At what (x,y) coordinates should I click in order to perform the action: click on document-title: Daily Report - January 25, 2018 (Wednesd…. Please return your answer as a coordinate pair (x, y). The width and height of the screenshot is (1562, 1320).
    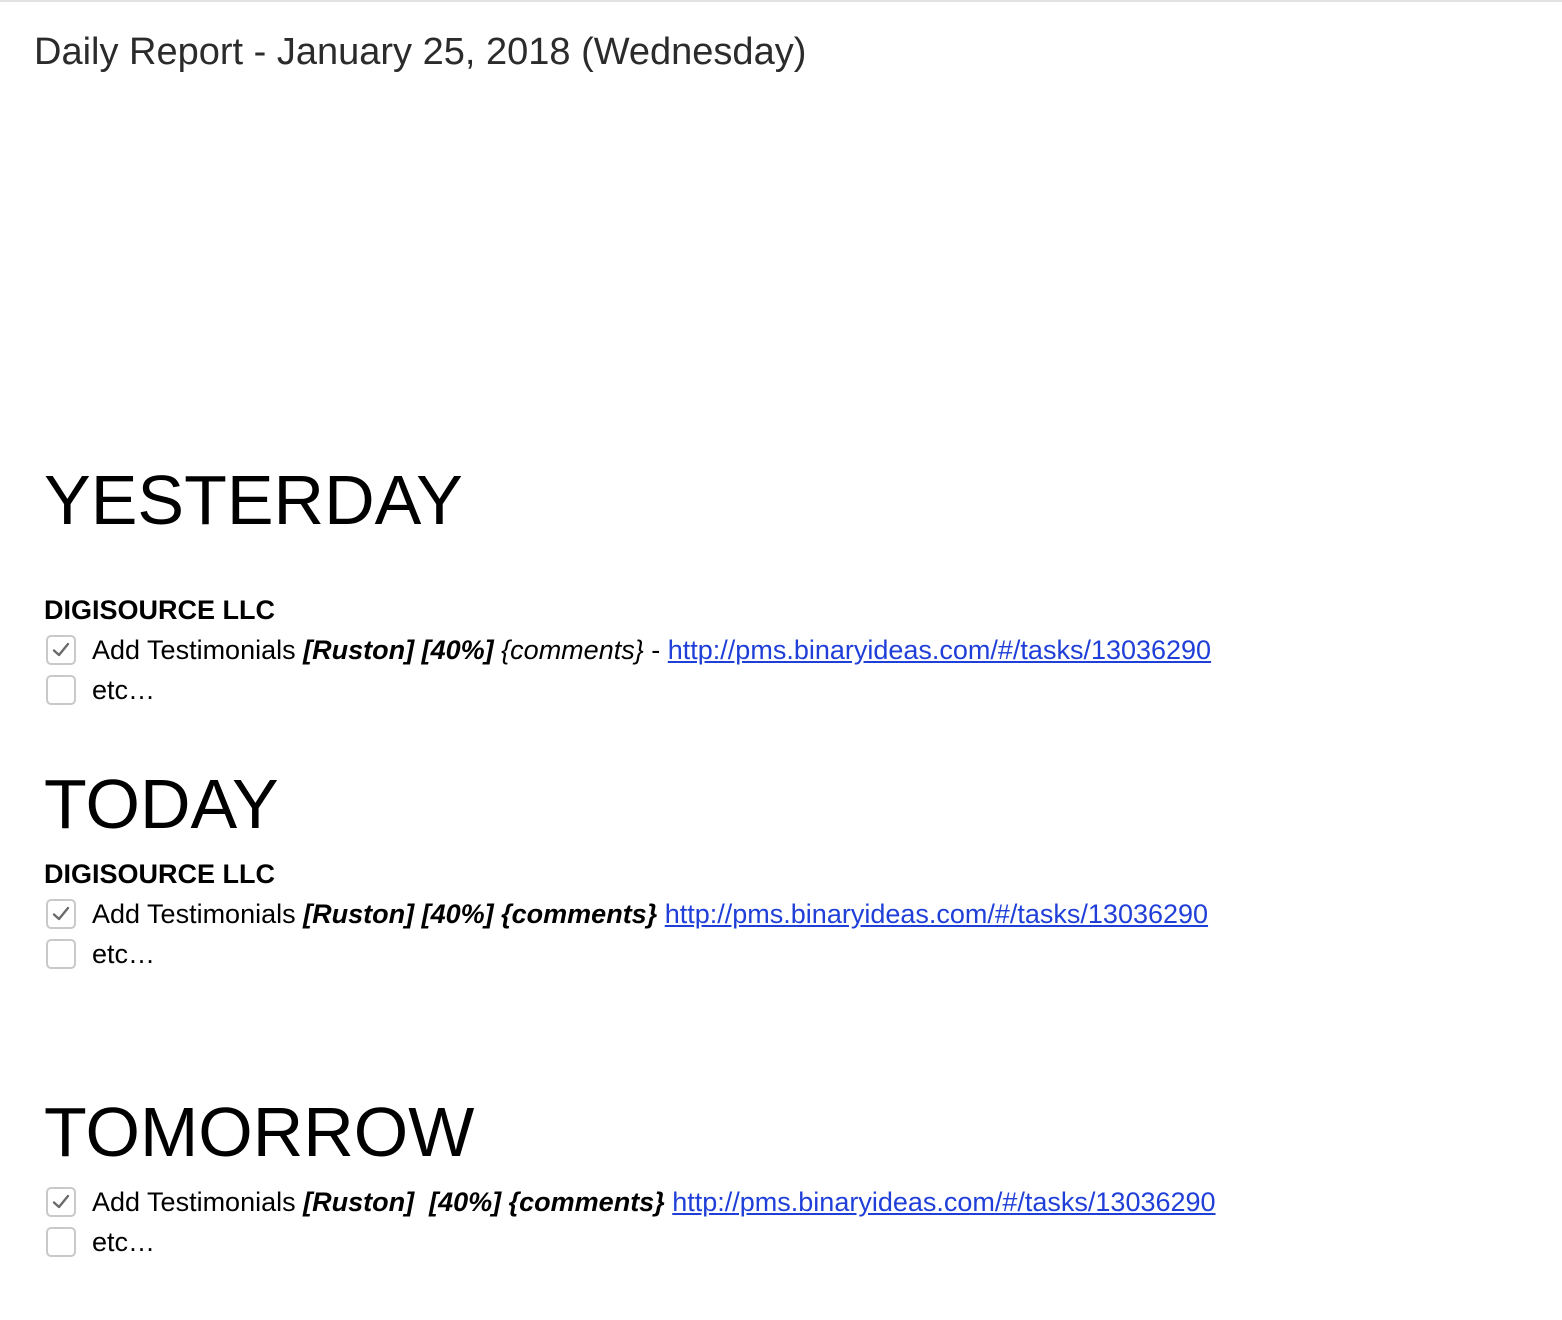
    Looking at the image, I should click on (420, 52).